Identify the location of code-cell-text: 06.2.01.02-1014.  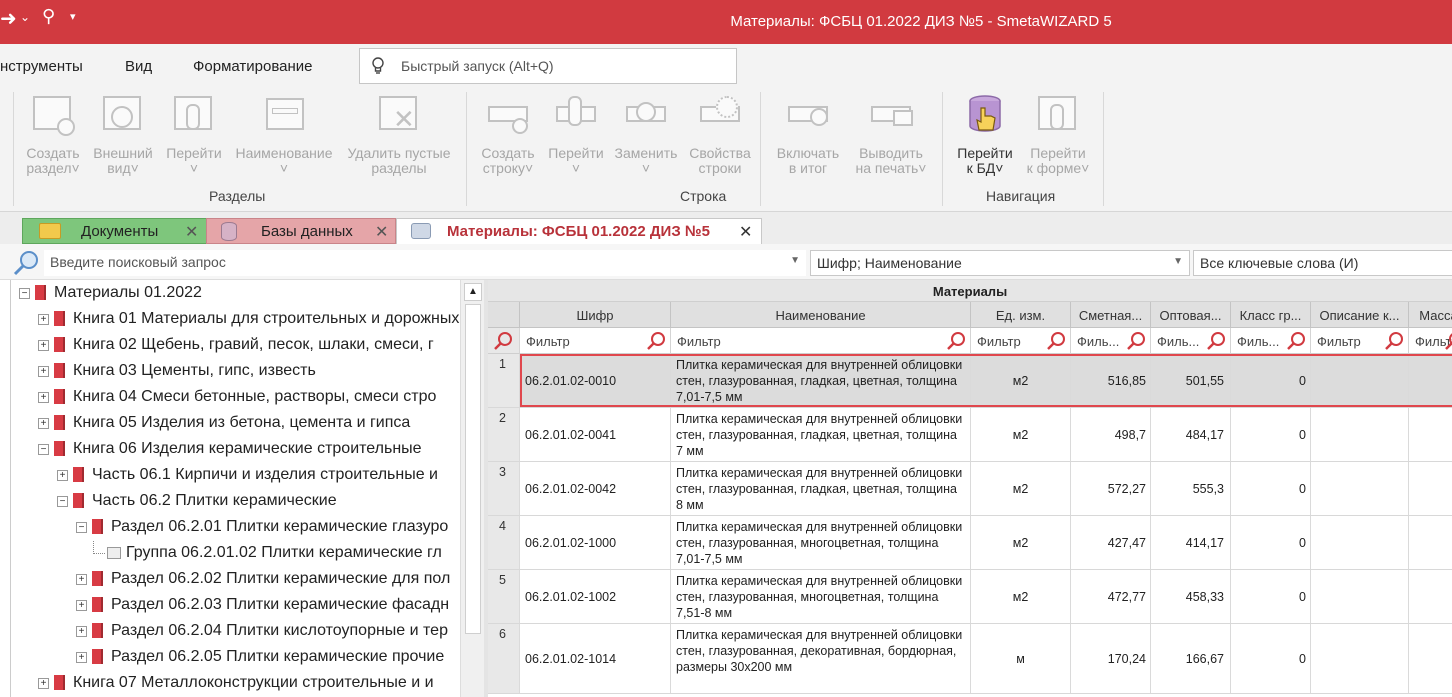
(571, 658).